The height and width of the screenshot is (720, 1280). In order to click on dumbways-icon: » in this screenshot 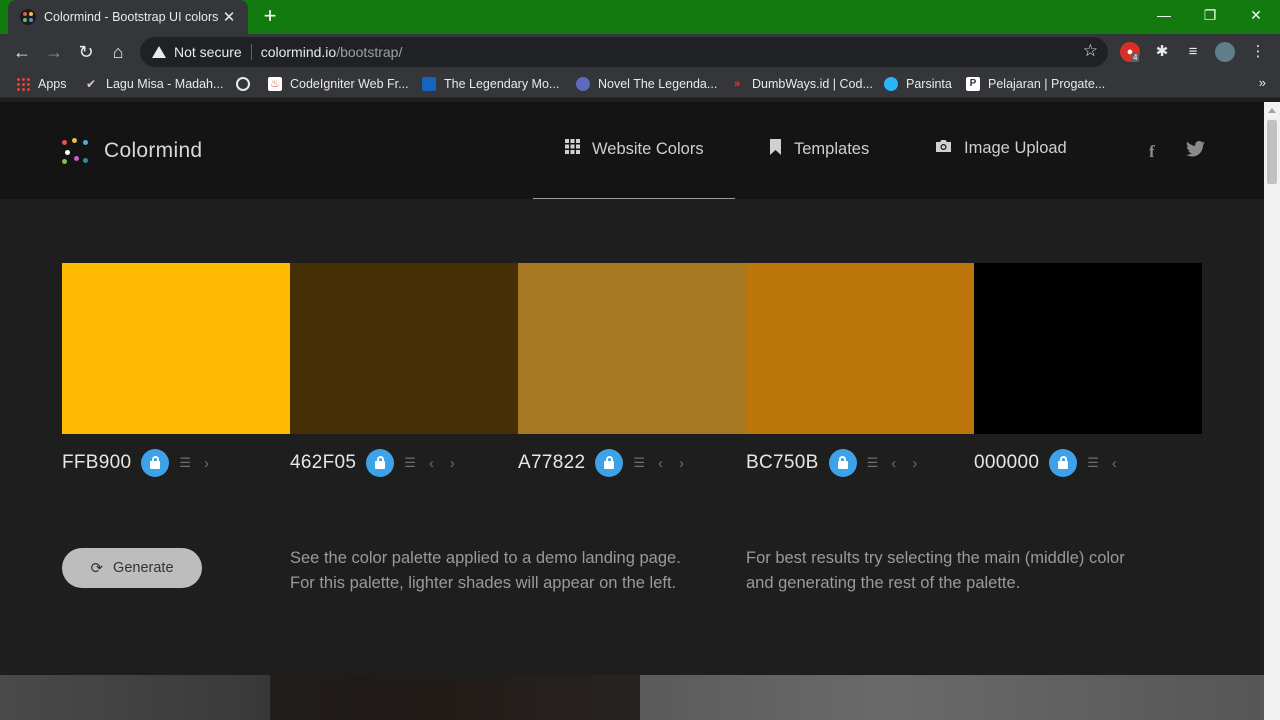, I will do `click(737, 84)`.